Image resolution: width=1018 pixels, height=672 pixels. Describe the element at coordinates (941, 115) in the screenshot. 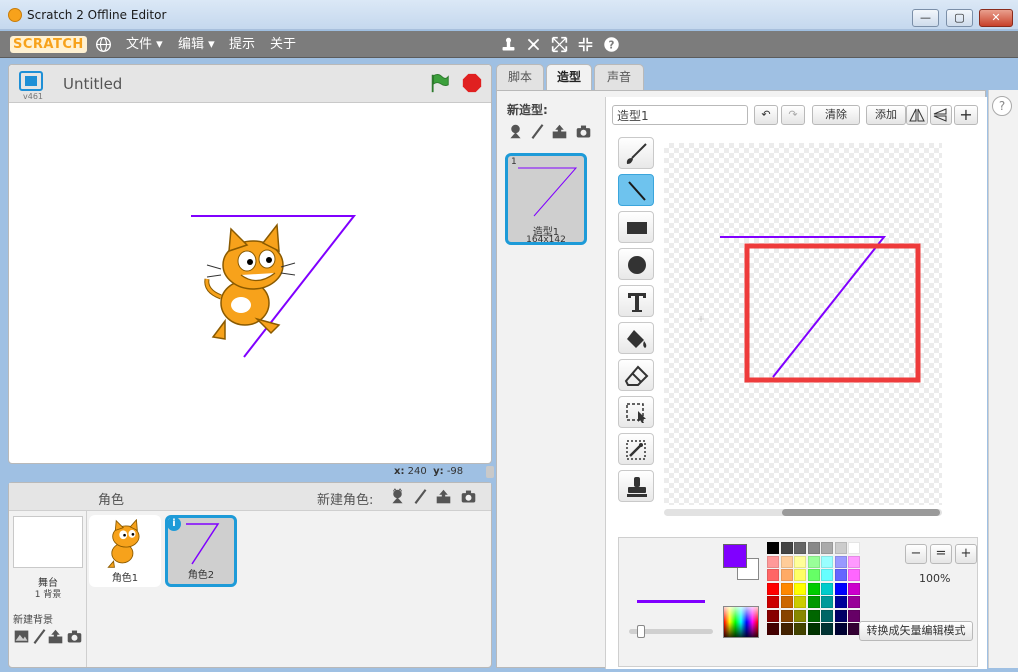

I see `flip-vertical-icon` at that location.